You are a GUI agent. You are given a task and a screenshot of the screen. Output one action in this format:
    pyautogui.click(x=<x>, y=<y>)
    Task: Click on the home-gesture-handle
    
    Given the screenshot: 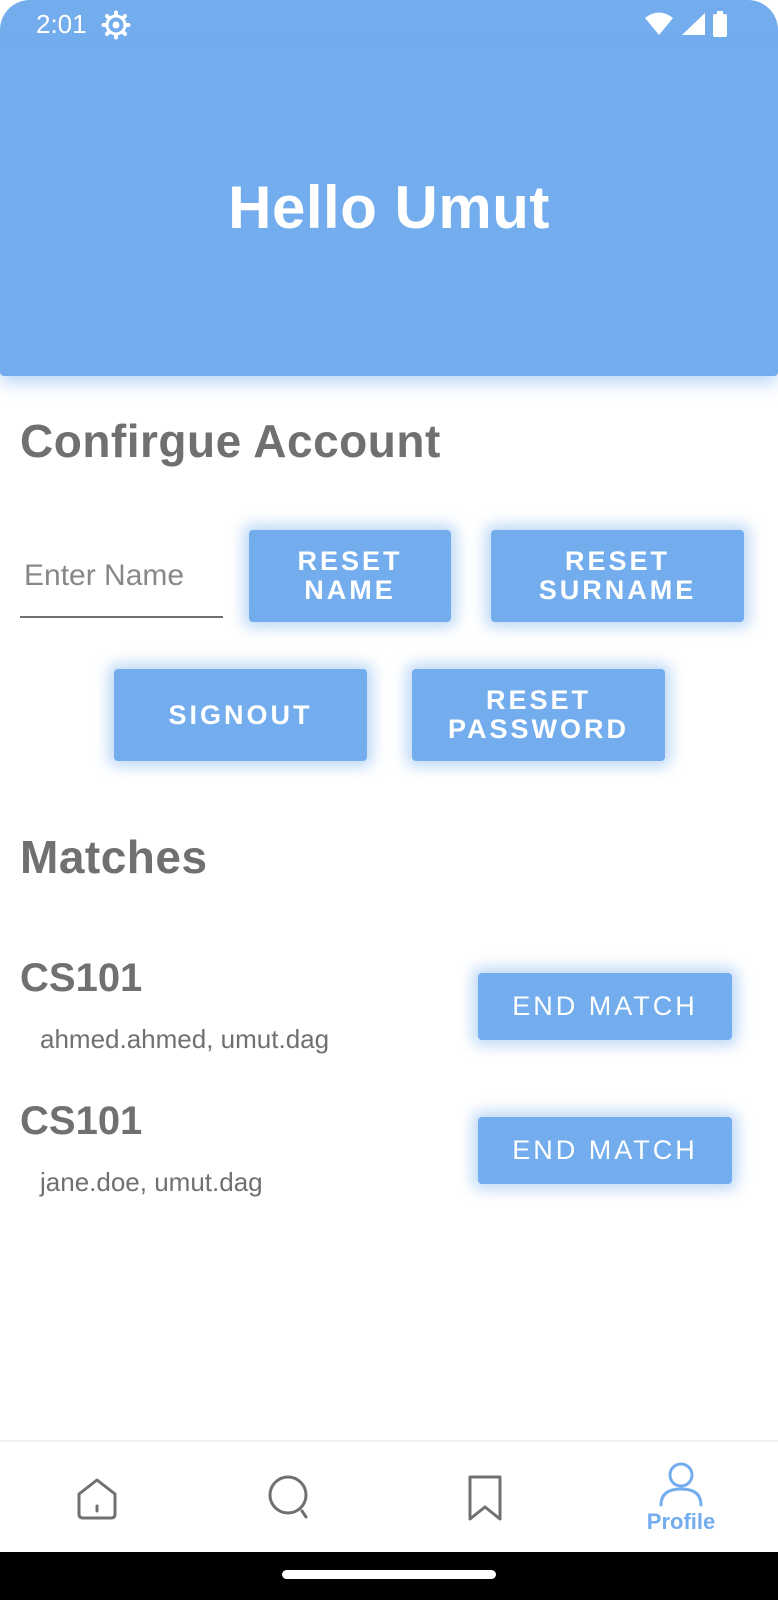 What is the action you would take?
    pyautogui.click(x=389, y=1574)
    